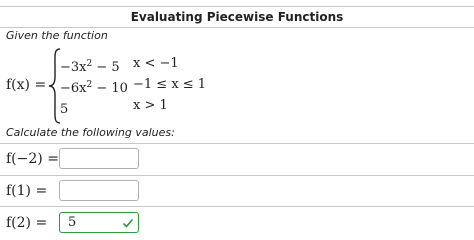 This screenshot has width=474, height=240. What do you see at coordinates (94, 88) in the screenshot?
I see `case-2-expression: −6x2 − 10` at bounding box center [94, 88].